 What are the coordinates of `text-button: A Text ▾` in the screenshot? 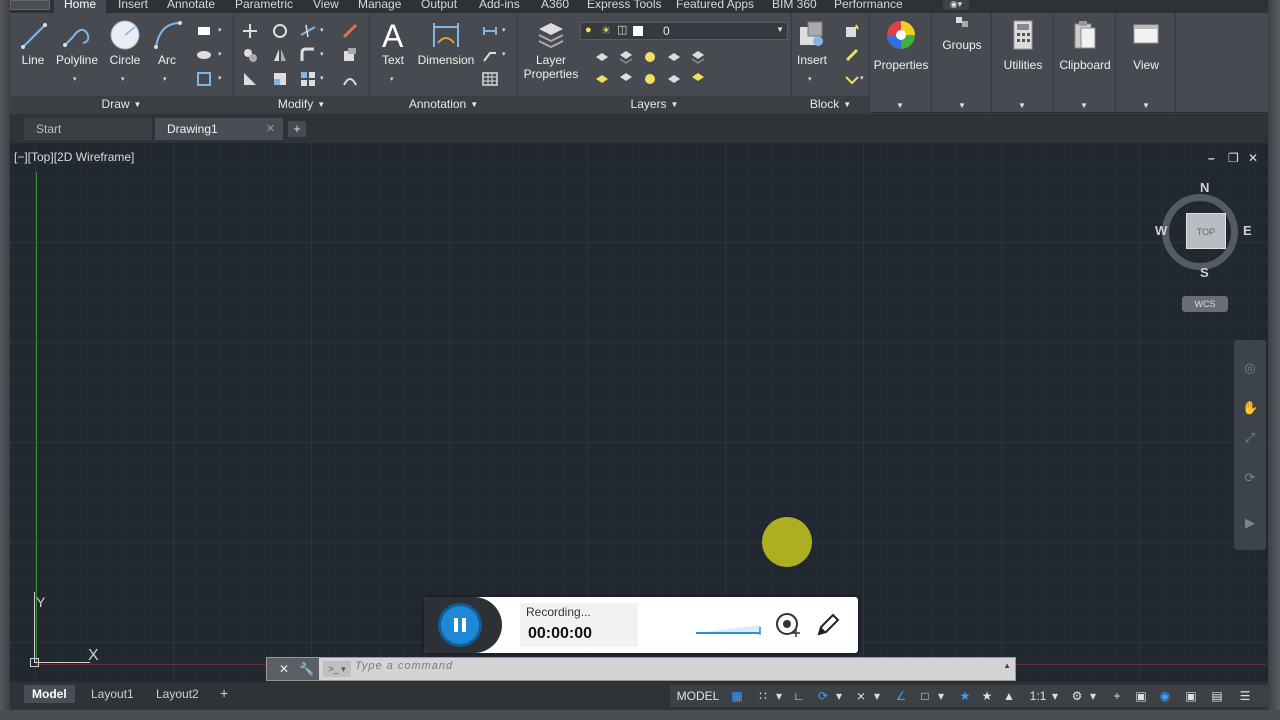 It's located at (393, 51).